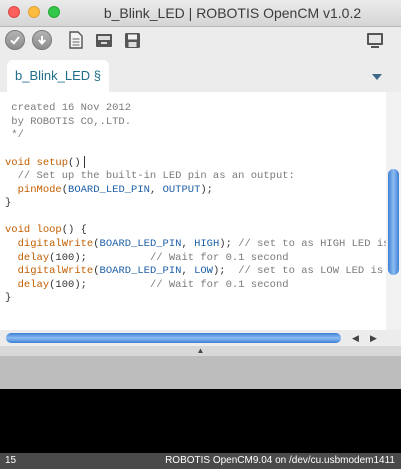  What do you see at coordinates (74, 230) in the screenshot?
I see `code-token: () {` at bounding box center [74, 230].